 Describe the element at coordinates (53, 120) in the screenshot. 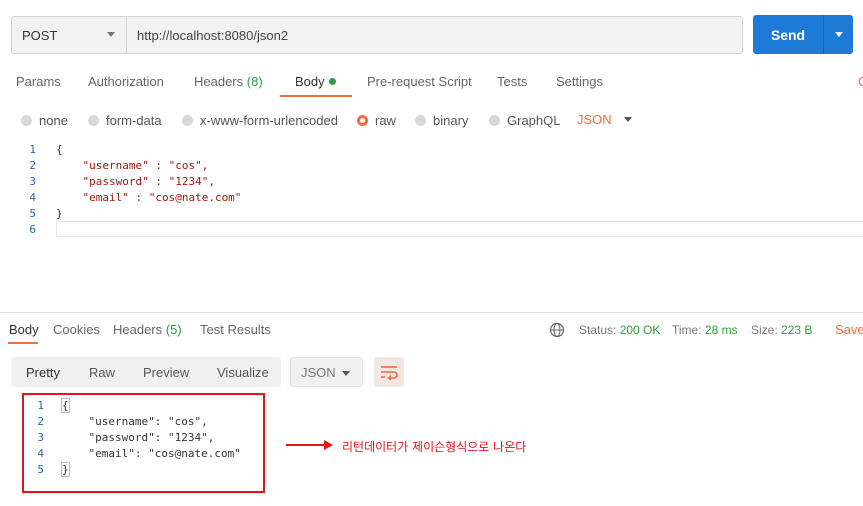

I see `radio-none-label: none` at that location.